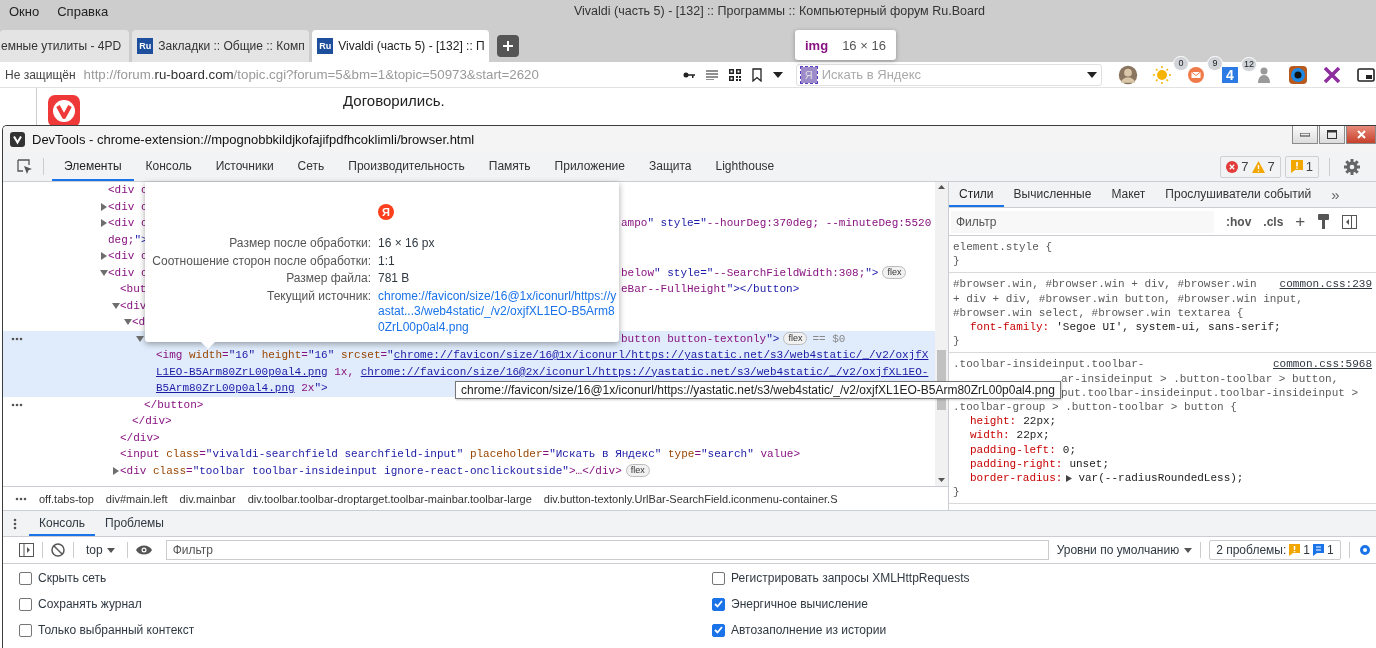 The image size is (1376, 648). What do you see at coordinates (394, 279) in the screenshot?
I see `preview-value: 781 B` at bounding box center [394, 279].